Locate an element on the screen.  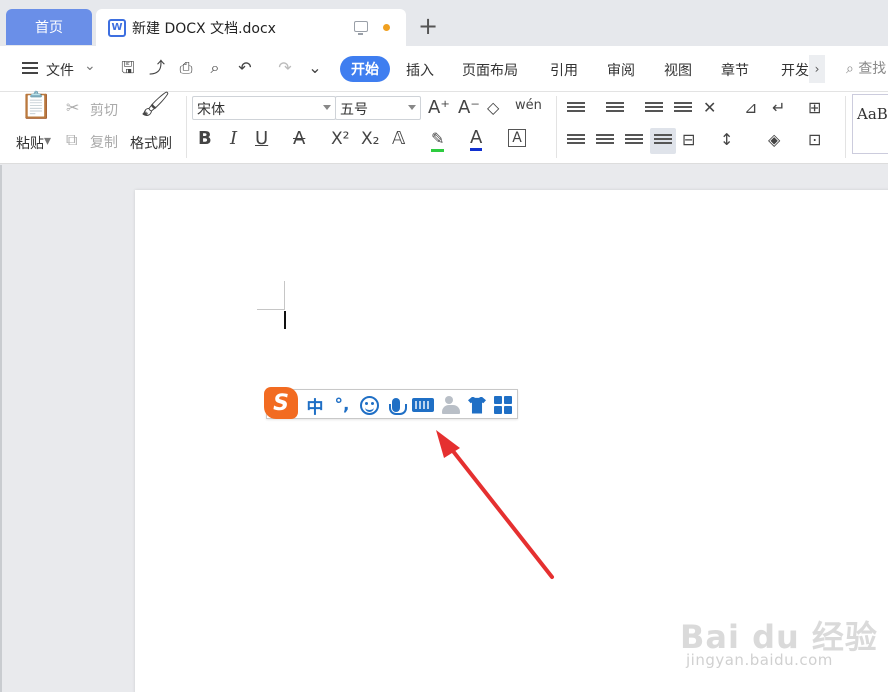
undo-icon: ↶ is located at coordinates (245, 68).